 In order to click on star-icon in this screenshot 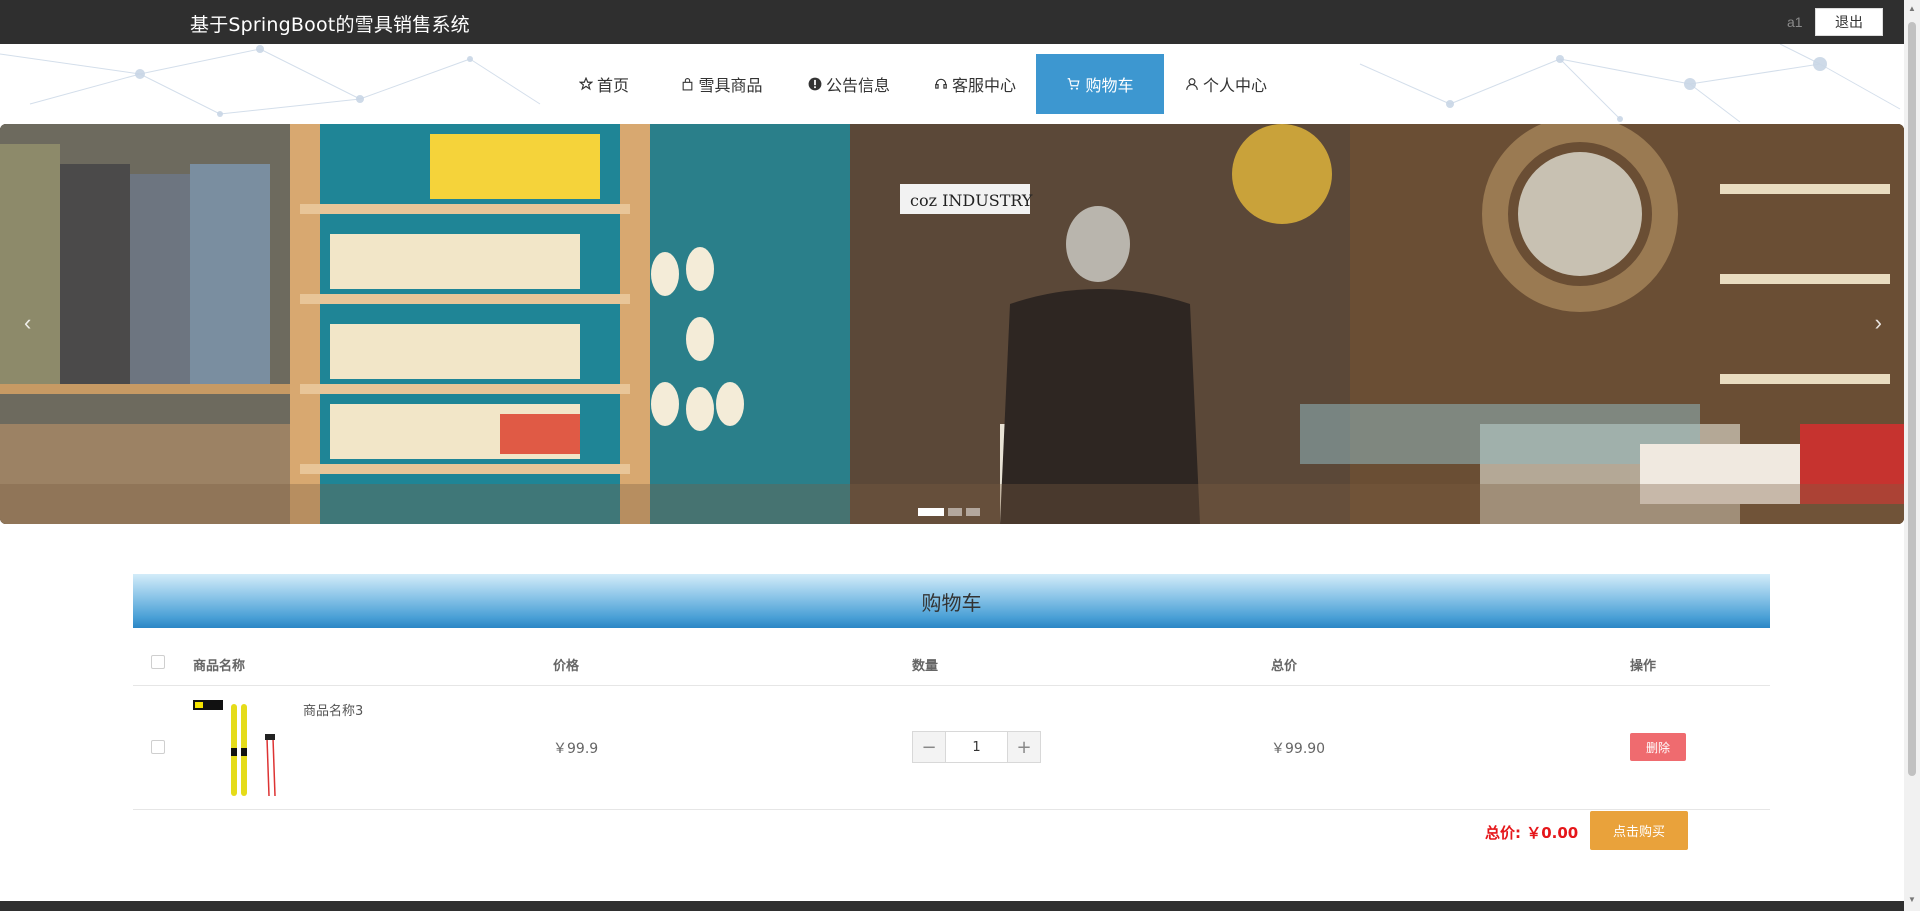, I will do `click(585, 84)`.